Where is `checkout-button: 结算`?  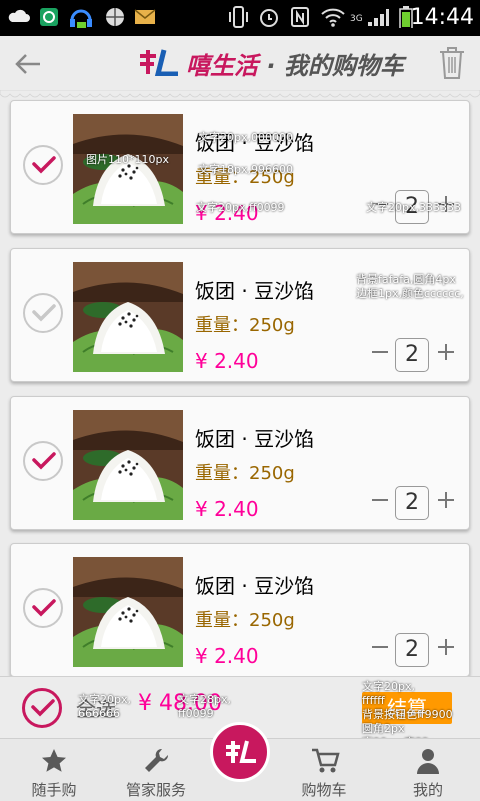
checkout-button: 结算 is located at coordinates (407, 708).